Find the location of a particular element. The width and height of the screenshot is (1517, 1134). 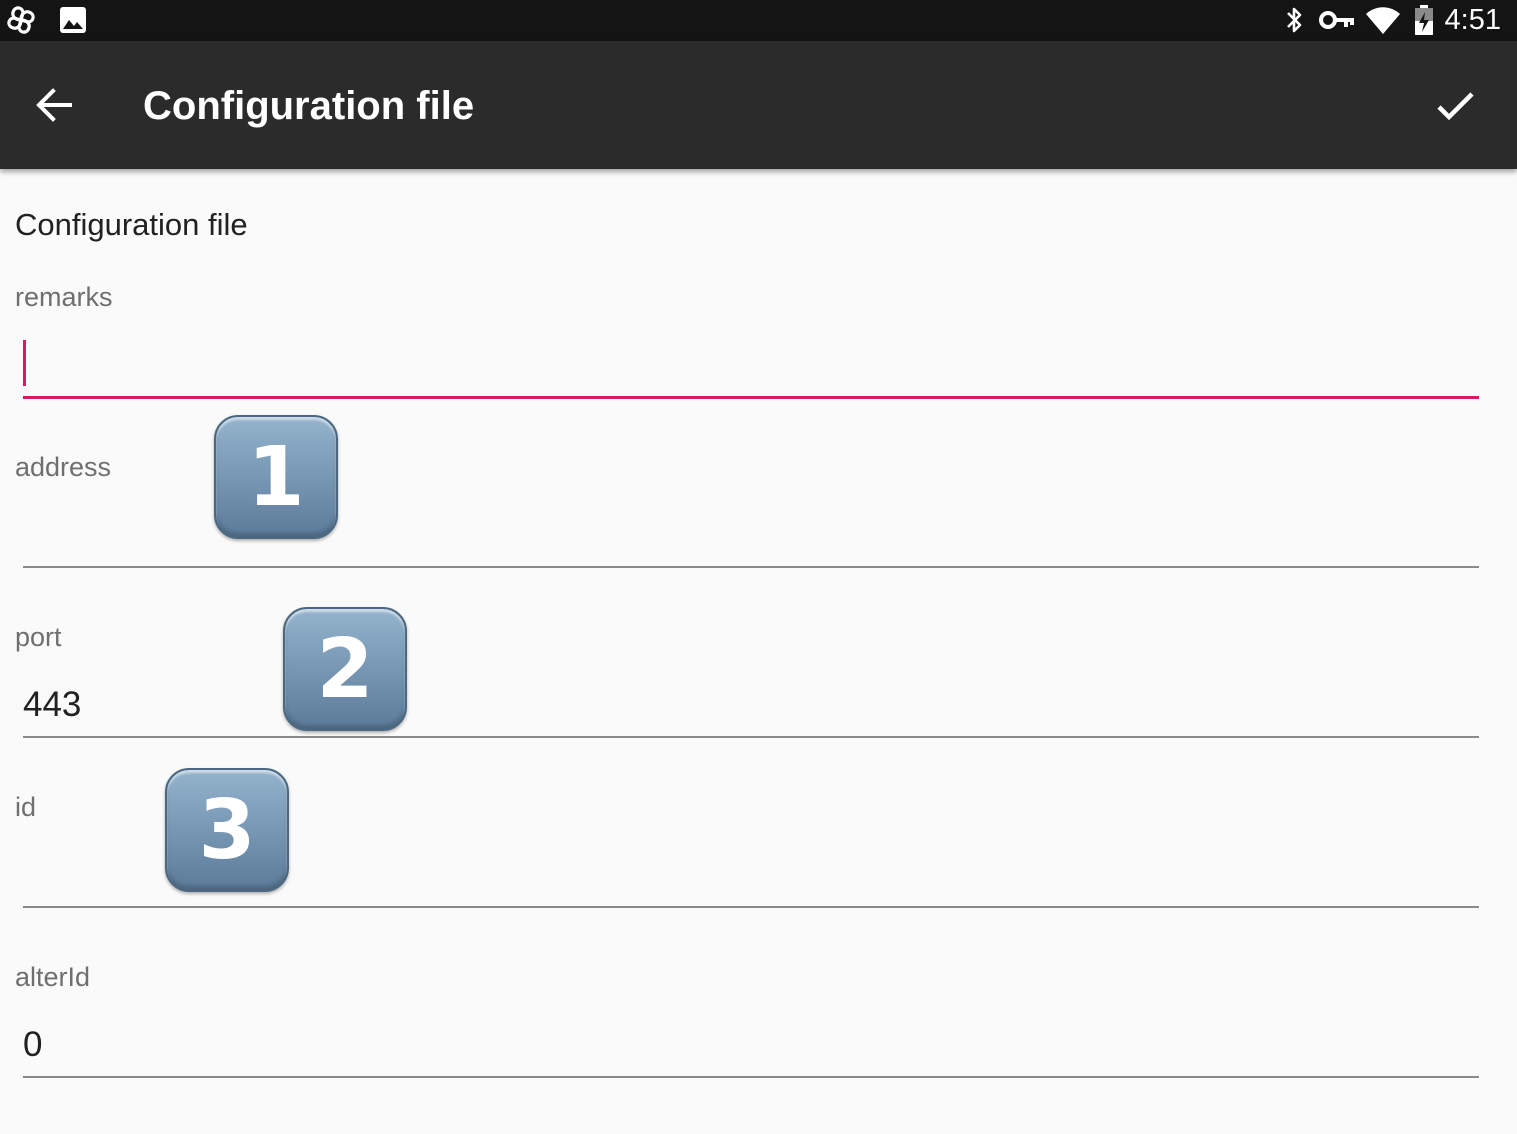

image-icon is located at coordinates (73, 20).